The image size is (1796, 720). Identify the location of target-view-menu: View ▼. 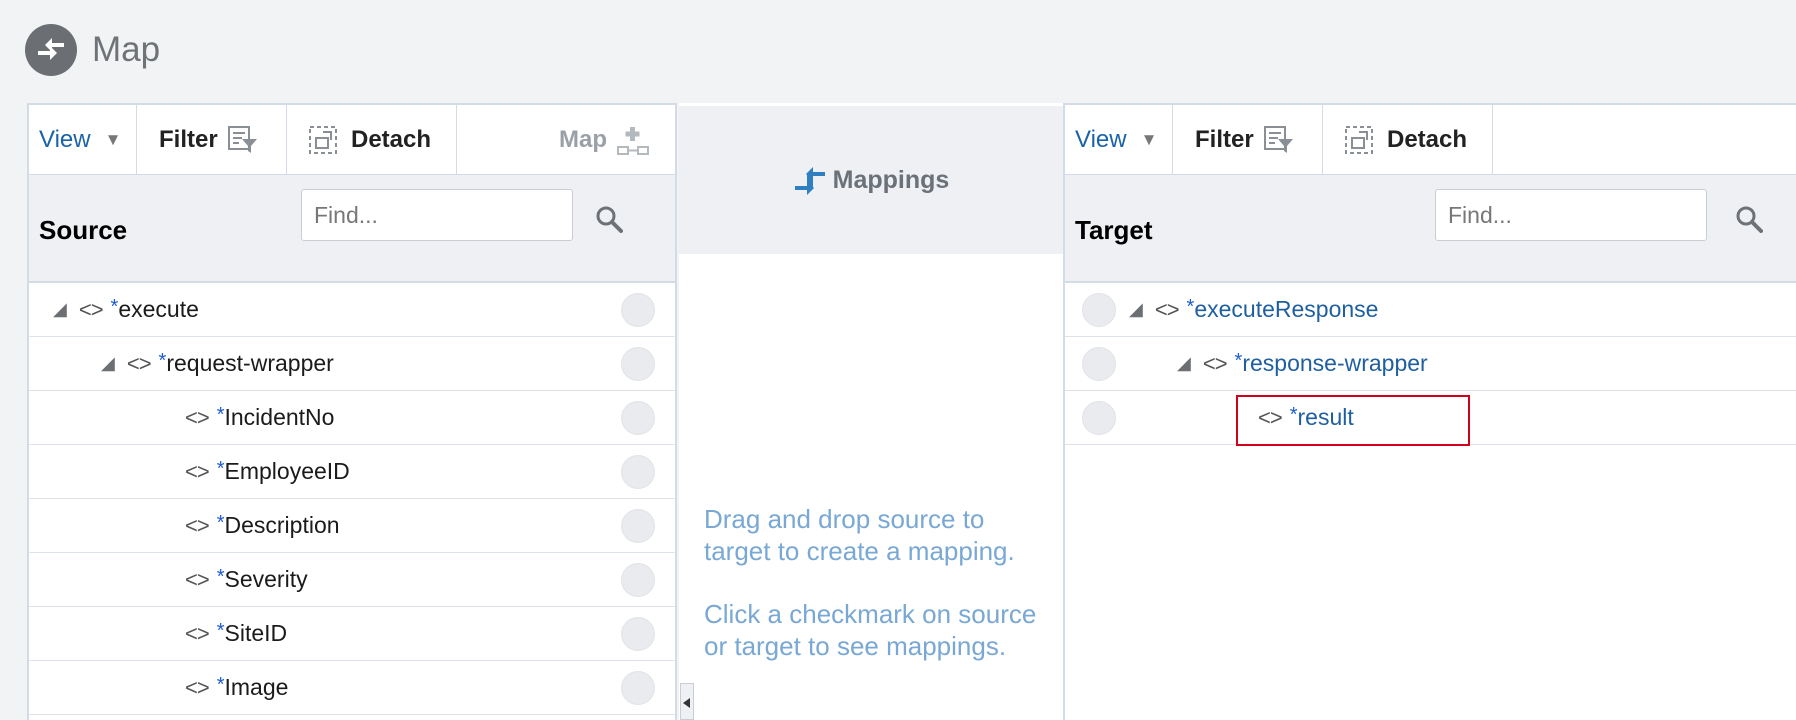
(1119, 139).